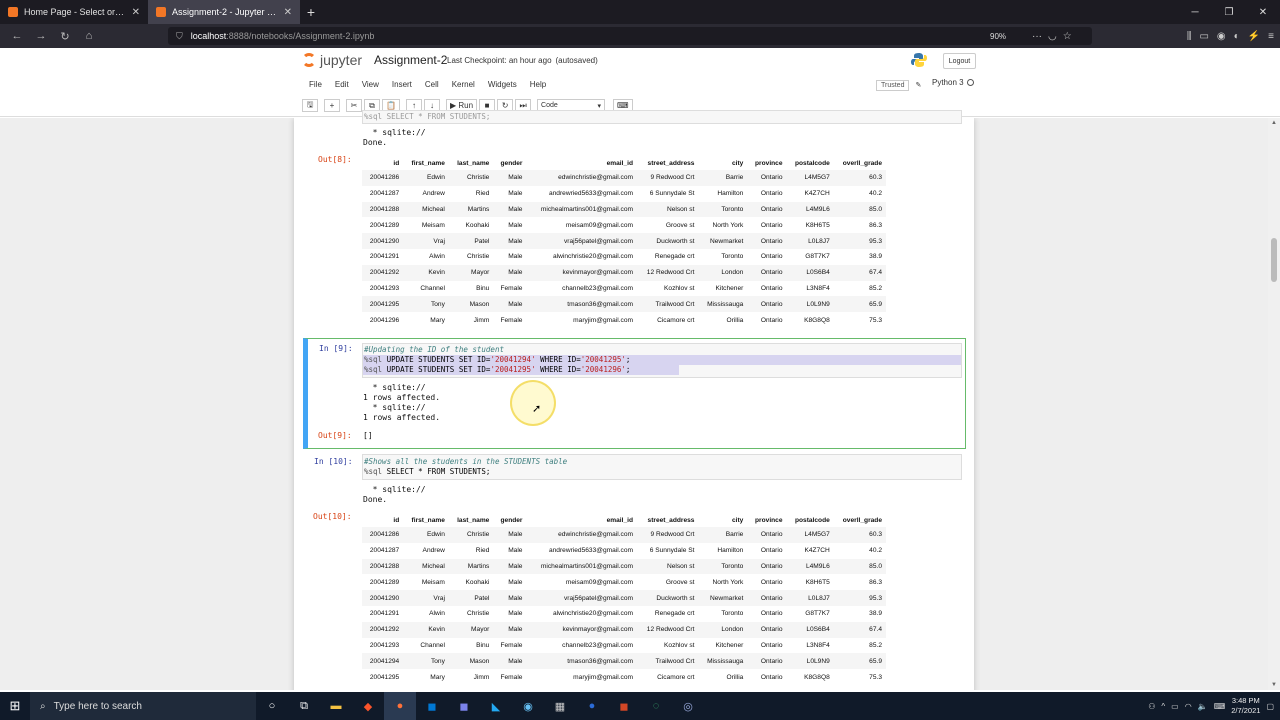 The height and width of the screenshot is (720, 1280). I want to click on app-icon: ◎, so click(688, 706).